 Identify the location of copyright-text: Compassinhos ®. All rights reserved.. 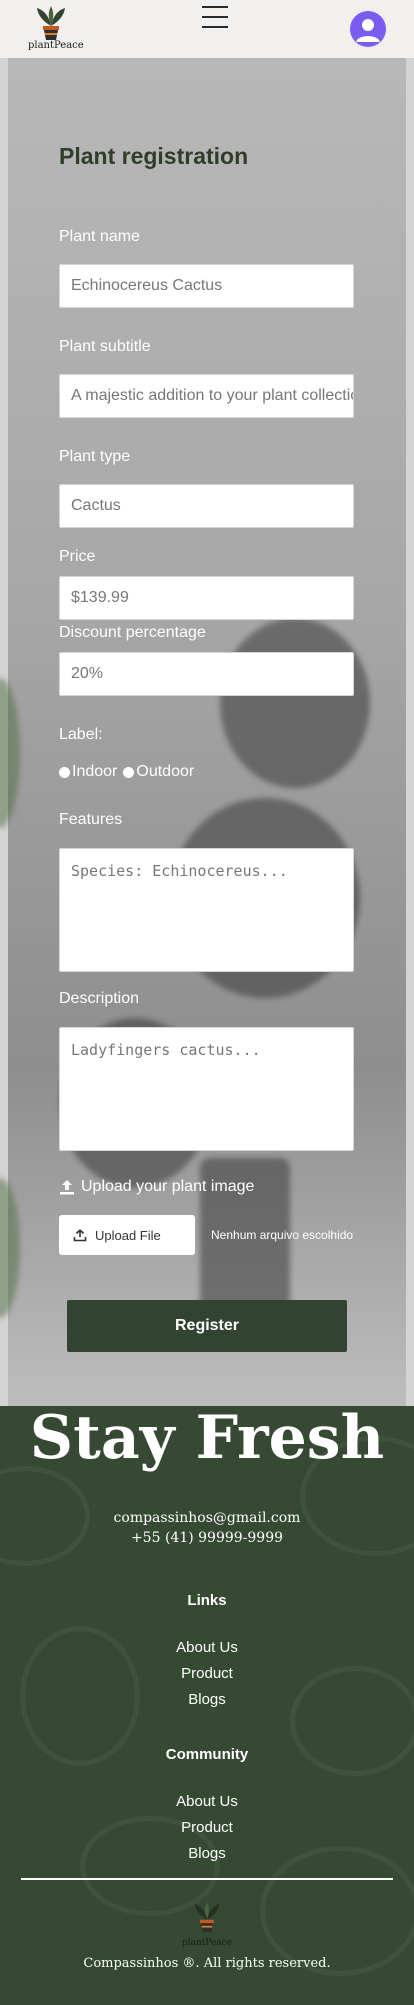
(207, 1963).